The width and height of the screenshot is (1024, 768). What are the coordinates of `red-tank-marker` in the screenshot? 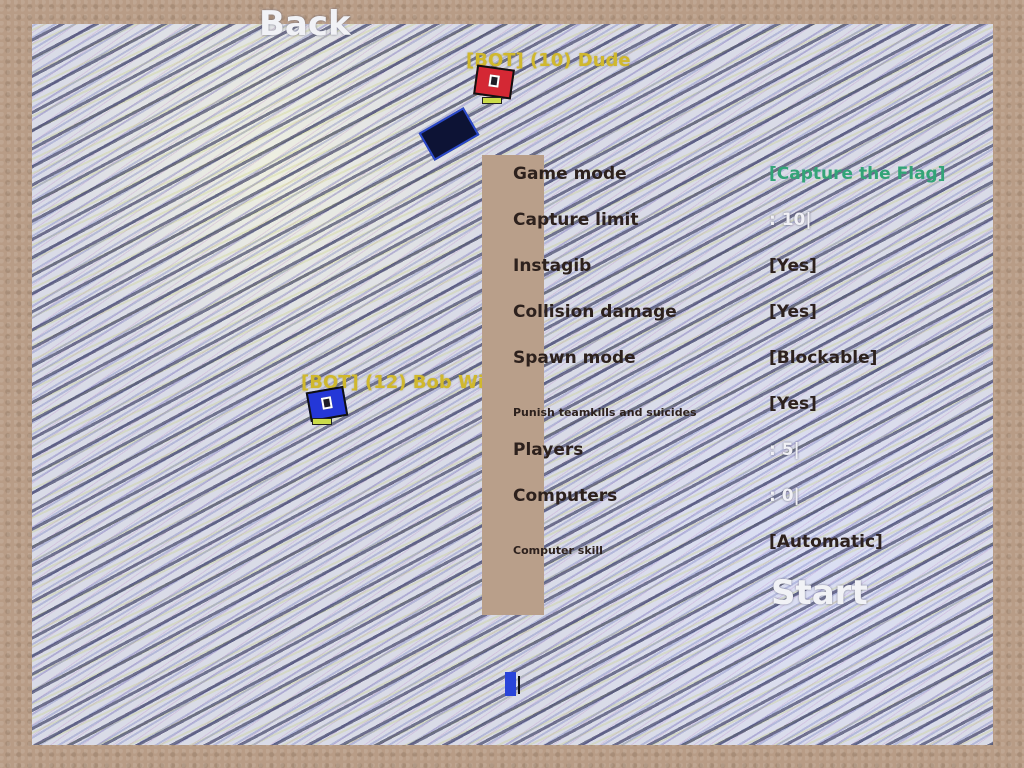 It's located at (492, 100).